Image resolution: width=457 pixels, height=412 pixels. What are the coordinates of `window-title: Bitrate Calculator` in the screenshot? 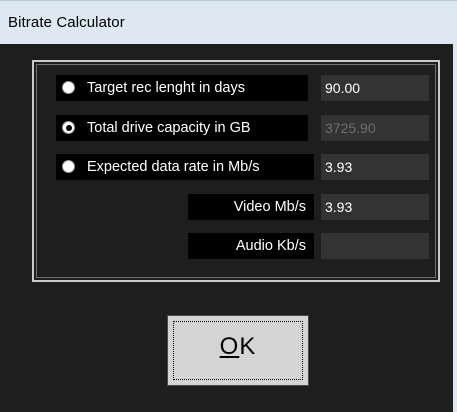 It's located at (66, 22).